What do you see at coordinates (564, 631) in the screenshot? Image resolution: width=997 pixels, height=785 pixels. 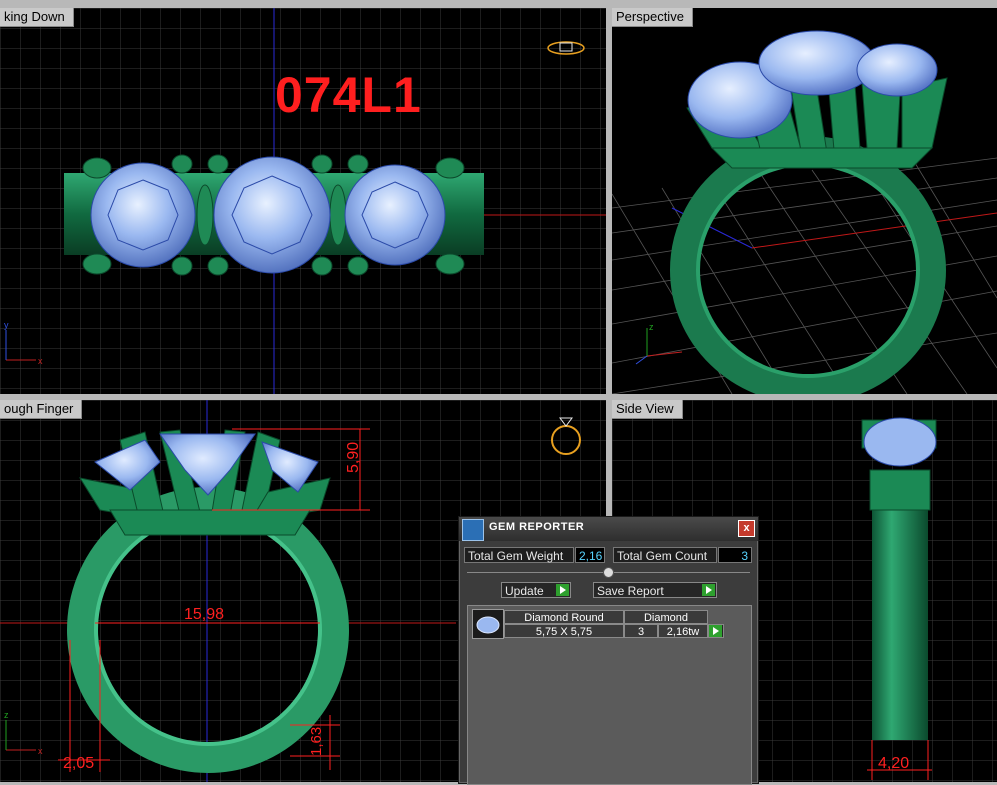 I see `gem-size: 5,75 X 5,75` at bounding box center [564, 631].